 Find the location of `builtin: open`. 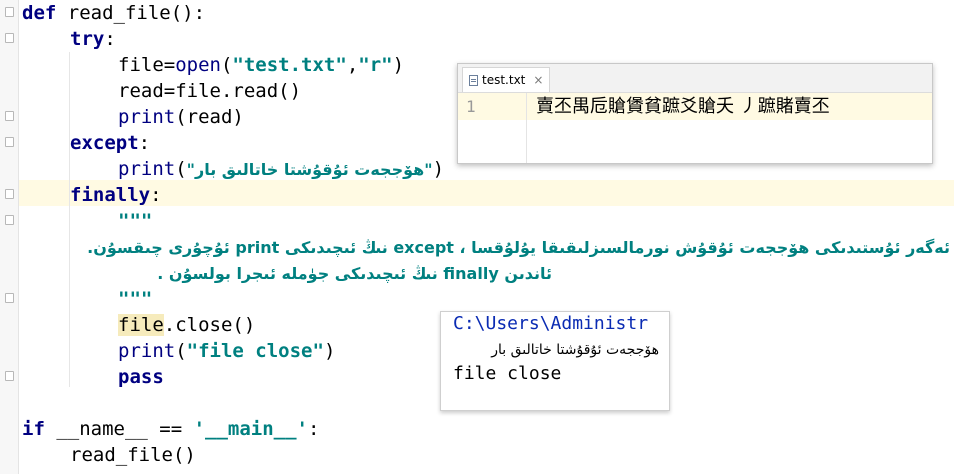

builtin: open is located at coordinates (198, 65).